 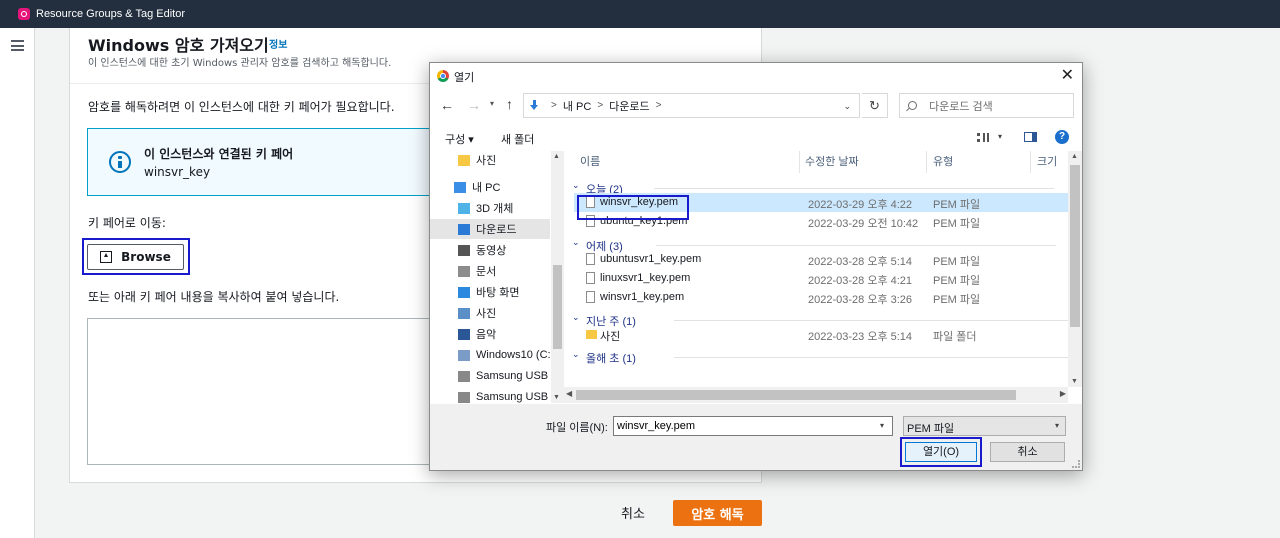 I want to click on file-list-horizontal-scrollbar: ◀ ▶, so click(x=816, y=395).